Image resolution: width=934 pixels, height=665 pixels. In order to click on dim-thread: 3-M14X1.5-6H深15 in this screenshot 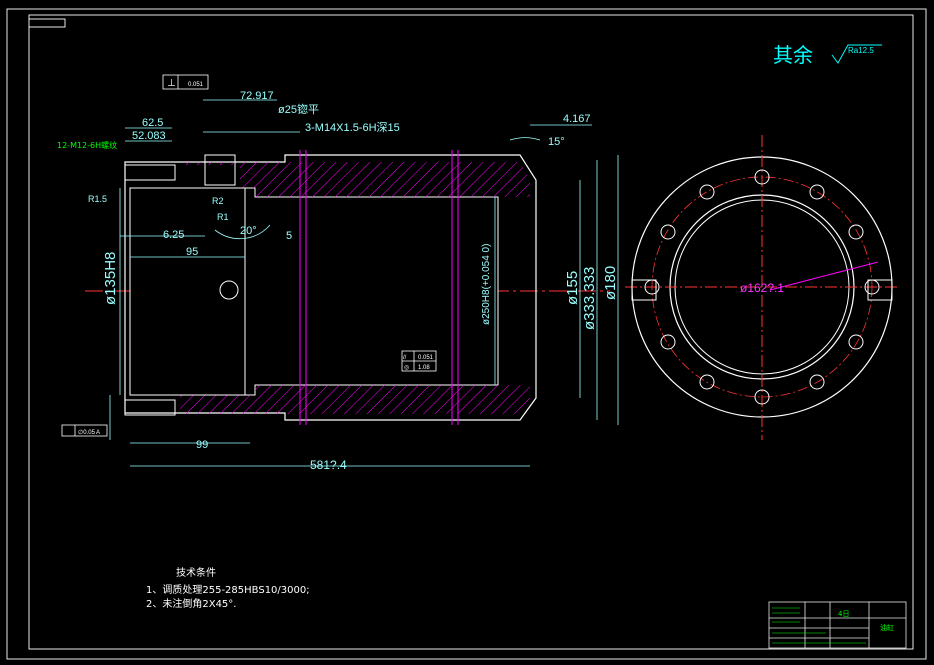, I will do `click(352, 127)`.